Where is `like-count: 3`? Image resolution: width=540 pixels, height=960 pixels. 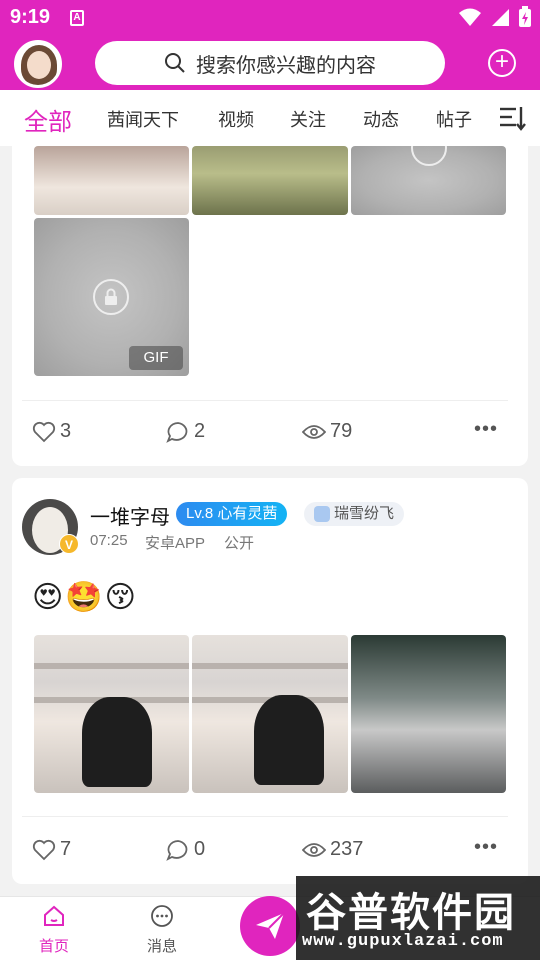
like-count: 3 is located at coordinates (66, 431).